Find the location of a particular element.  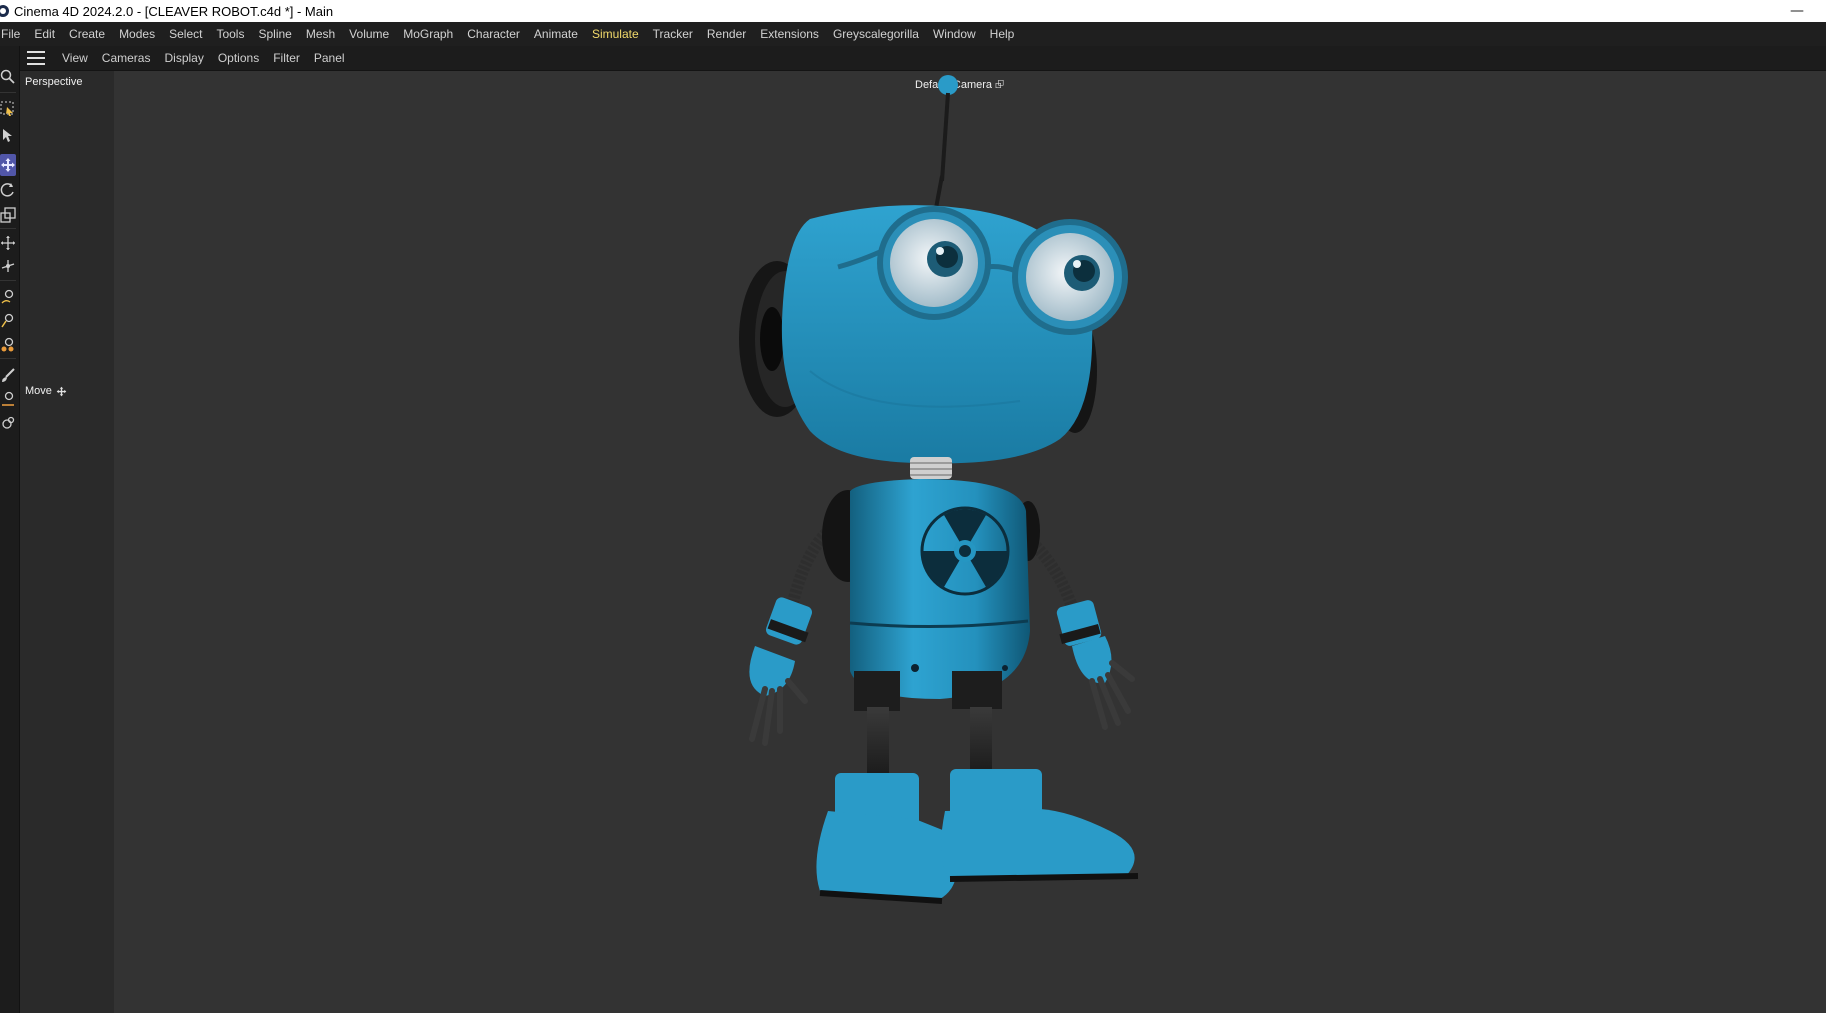

axis-icon is located at coordinates (8, 266).